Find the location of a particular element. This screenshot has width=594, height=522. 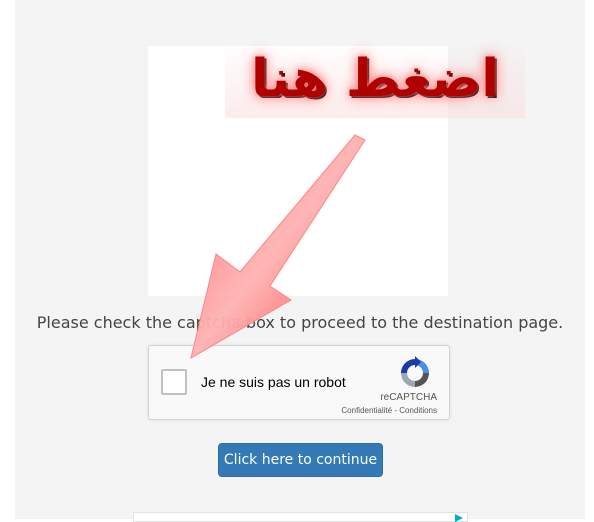

continue-button: Click here to continue is located at coordinates (300, 460).